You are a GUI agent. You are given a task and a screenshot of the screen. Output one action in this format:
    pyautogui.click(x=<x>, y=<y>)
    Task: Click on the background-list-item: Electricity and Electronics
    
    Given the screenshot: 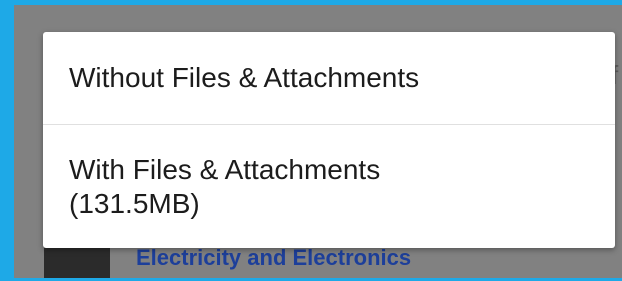 What is the action you would take?
    pyautogui.click(x=227, y=261)
    